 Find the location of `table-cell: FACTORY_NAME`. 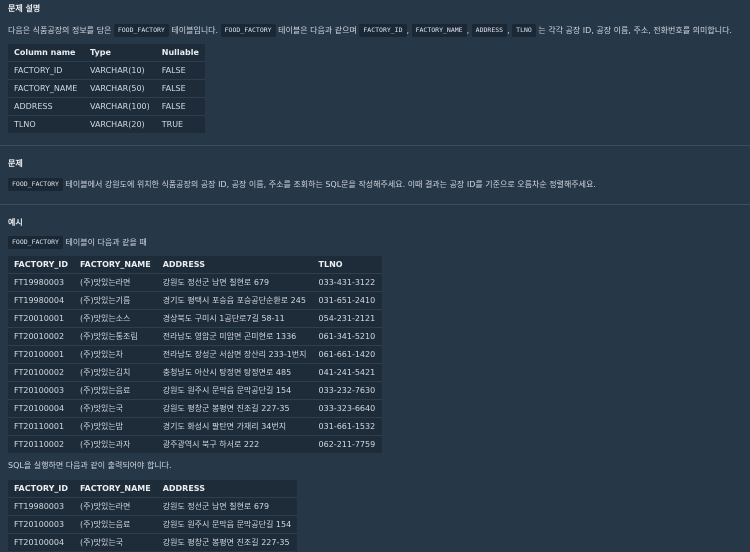

table-cell: FACTORY_NAME is located at coordinates (46, 88).